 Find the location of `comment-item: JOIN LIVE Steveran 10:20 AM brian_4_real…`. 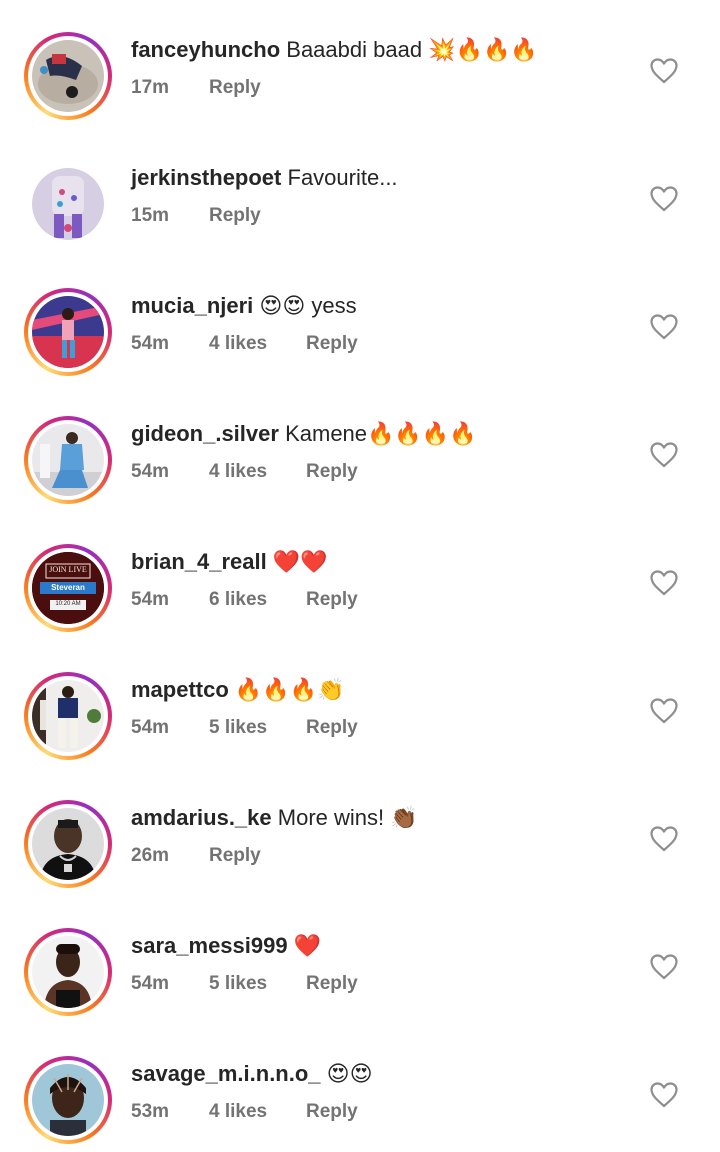

comment-item: JOIN LIVE Steveran 10:20 AM brian_4_real… is located at coordinates (360, 576).